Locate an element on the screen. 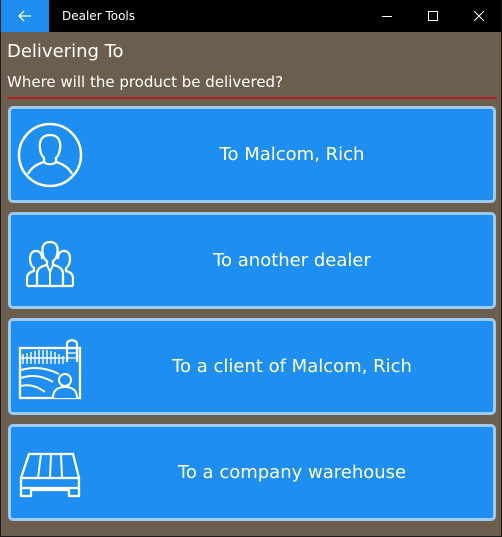 This screenshot has width=502, height=537. option-label: To Malcom, Rich is located at coordinates (292, 154).